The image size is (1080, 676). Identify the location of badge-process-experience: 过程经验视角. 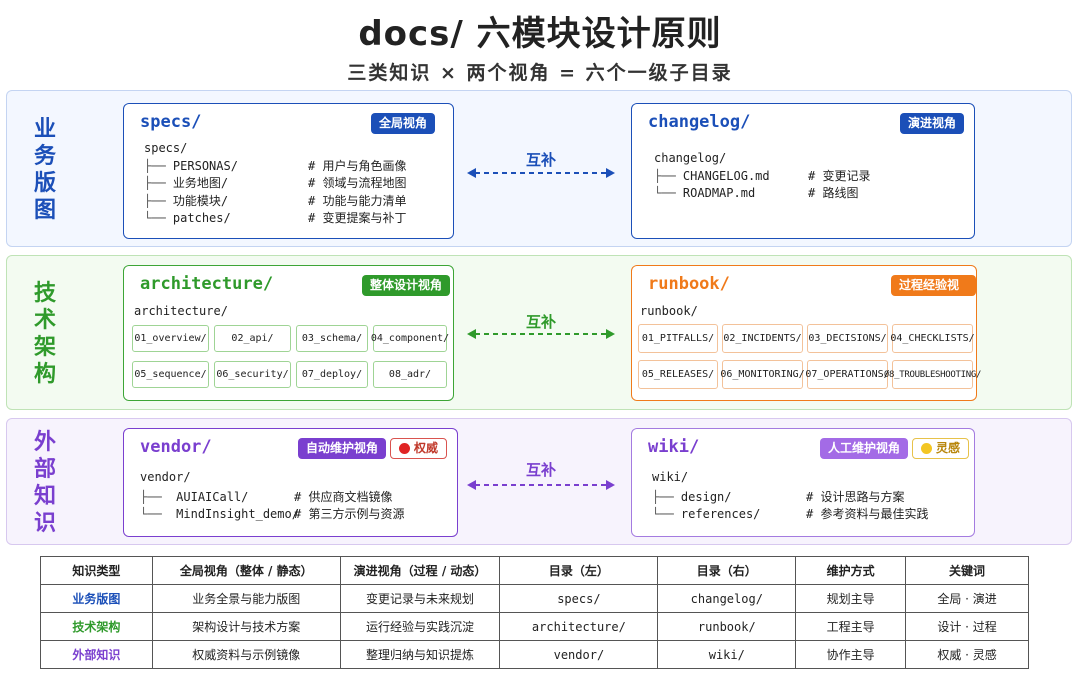
(933, 294).